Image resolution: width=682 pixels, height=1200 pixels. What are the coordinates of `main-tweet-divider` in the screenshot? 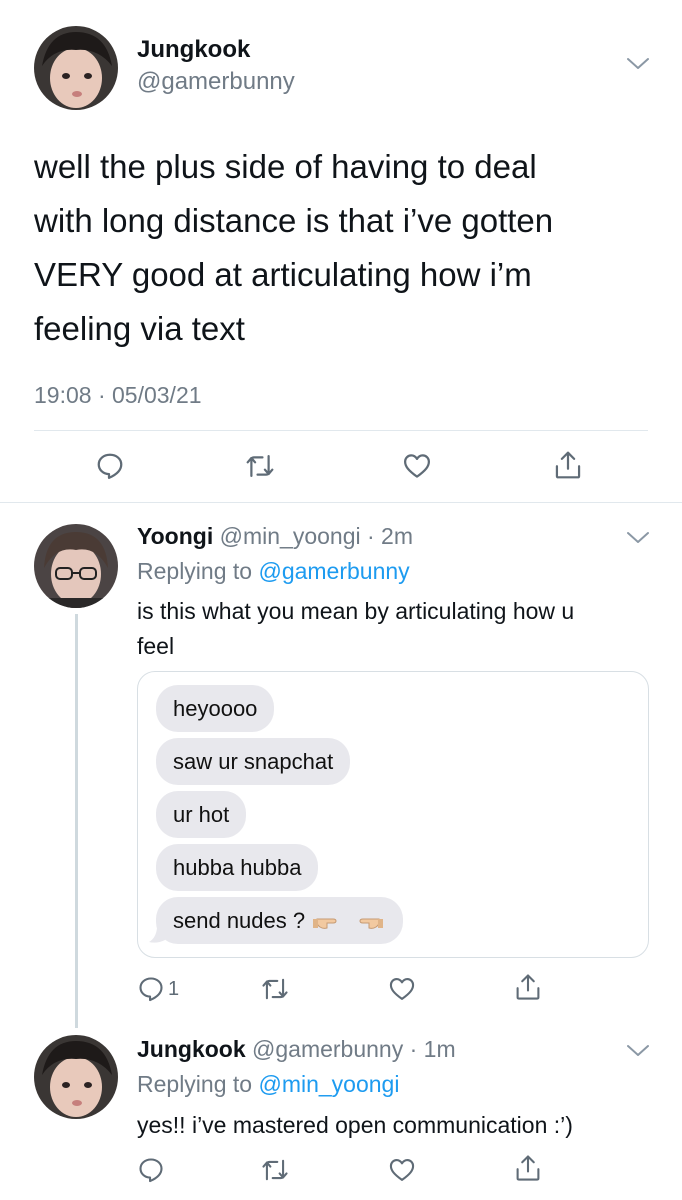 It's located at (341, 430).